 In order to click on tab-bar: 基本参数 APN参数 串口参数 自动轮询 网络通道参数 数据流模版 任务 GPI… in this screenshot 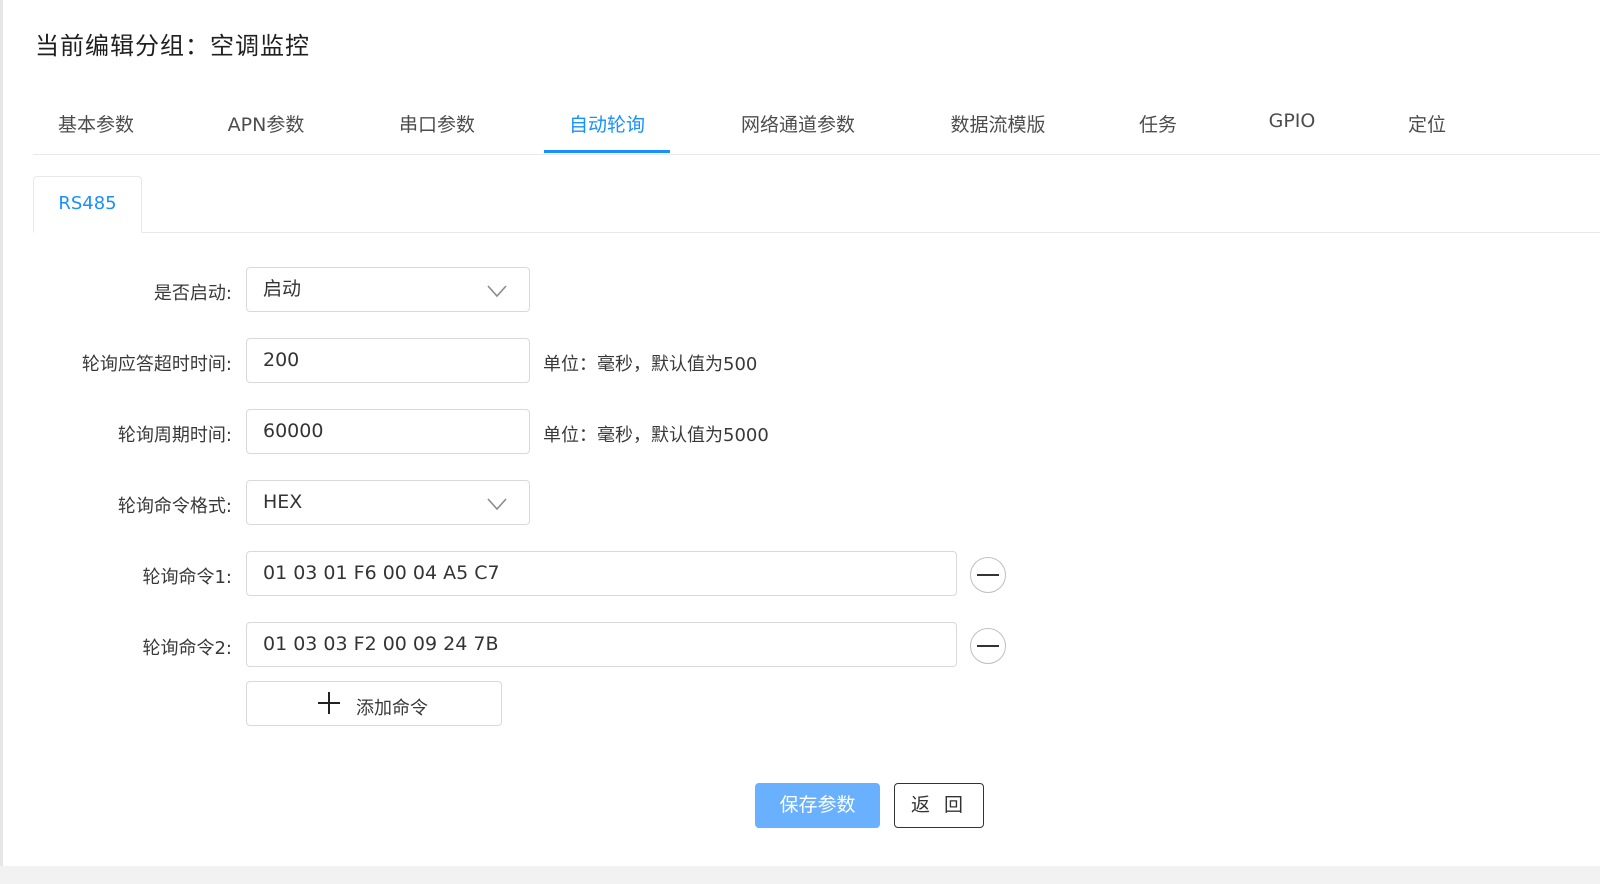, I will do `click(816, 125)`.